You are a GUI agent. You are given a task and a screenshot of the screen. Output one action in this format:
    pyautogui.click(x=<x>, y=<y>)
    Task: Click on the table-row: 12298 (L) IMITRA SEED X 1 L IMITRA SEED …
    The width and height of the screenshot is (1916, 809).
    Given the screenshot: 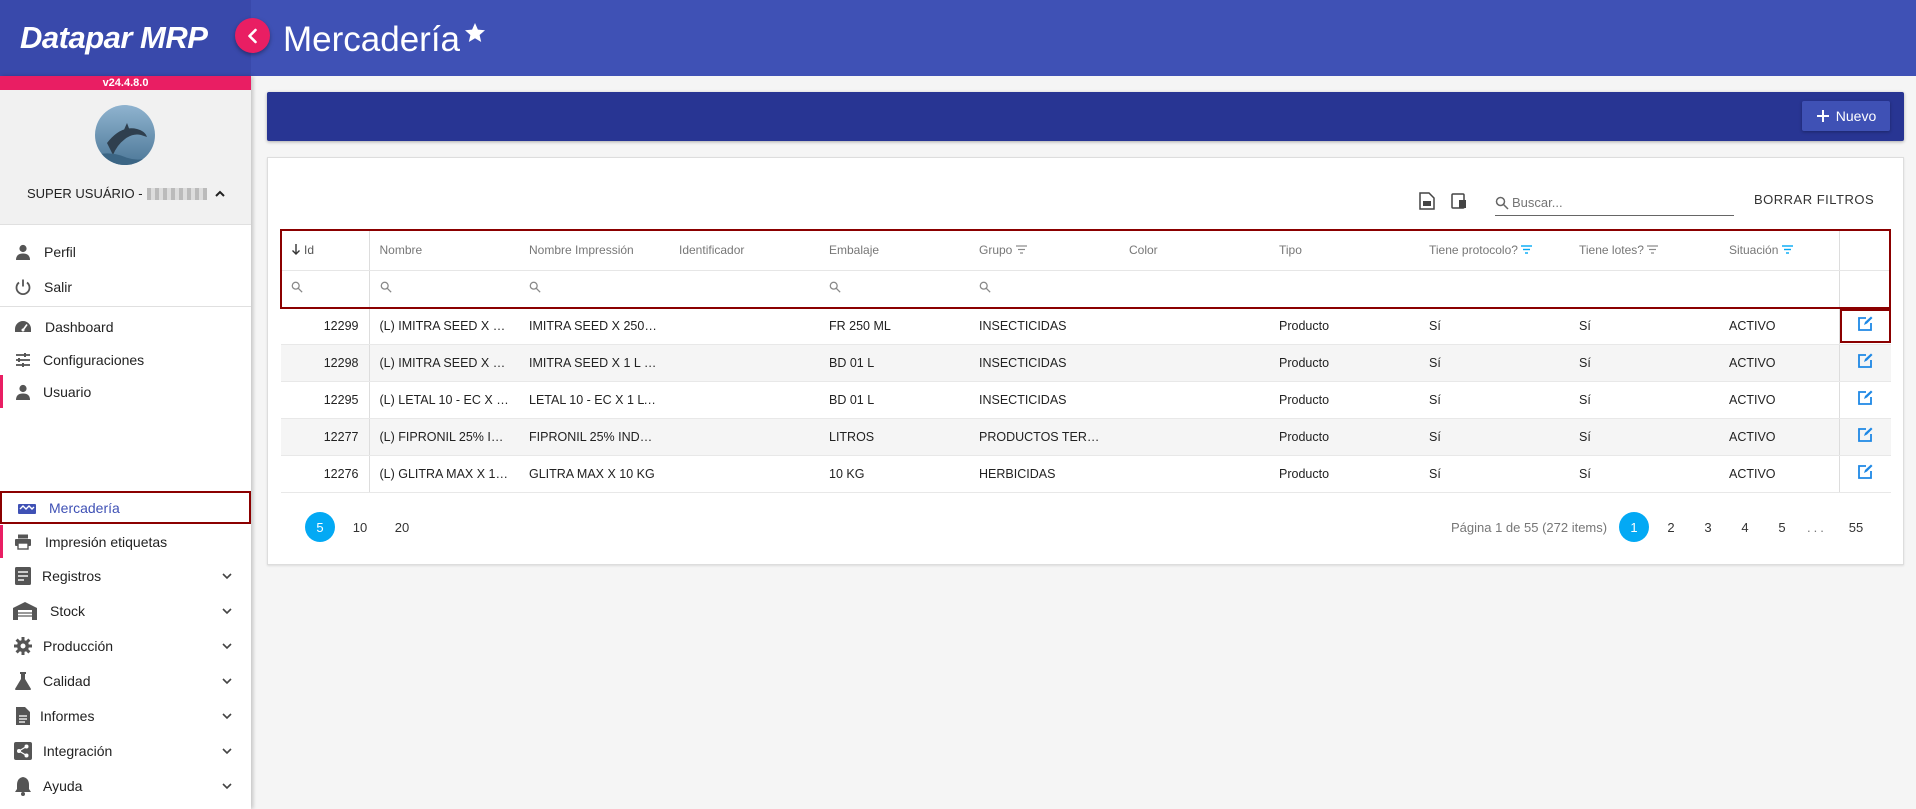 What is the action you would take?
    pyautogui.click(x=1086, y=363)
    